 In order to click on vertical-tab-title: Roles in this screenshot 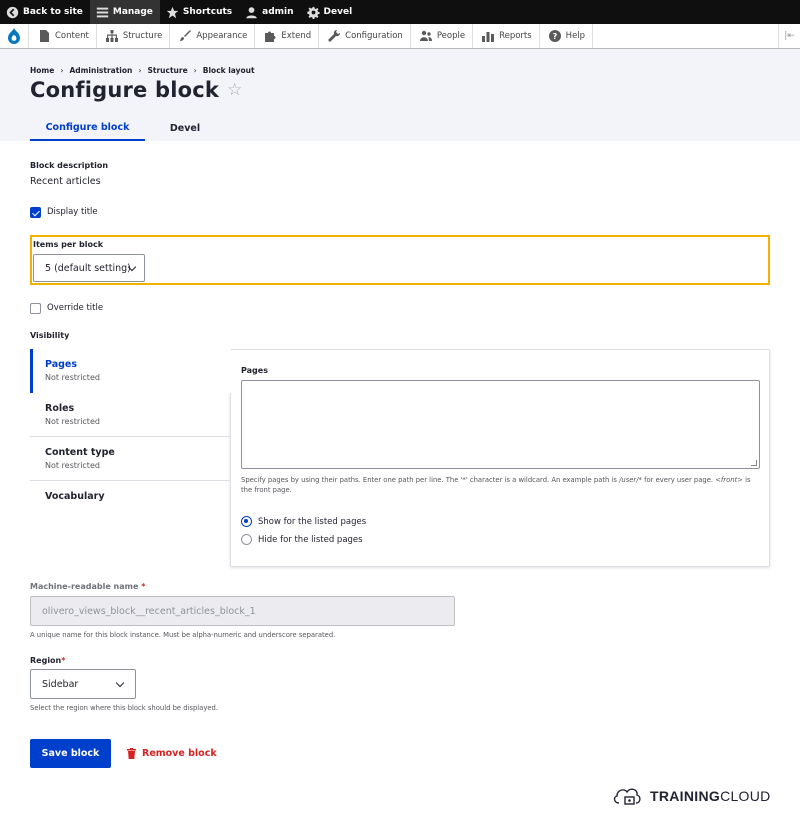, I will do `click(60, 408)`.